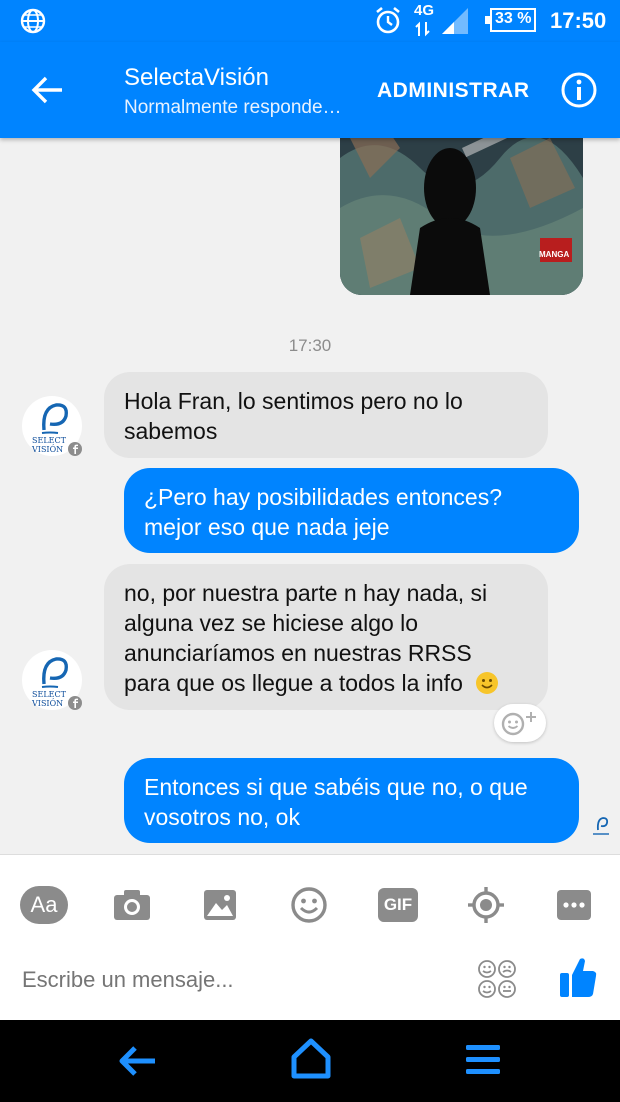  Describe the element at coordinates (424, 10) in the screenshot. I see `network-type: 4G` at that location.